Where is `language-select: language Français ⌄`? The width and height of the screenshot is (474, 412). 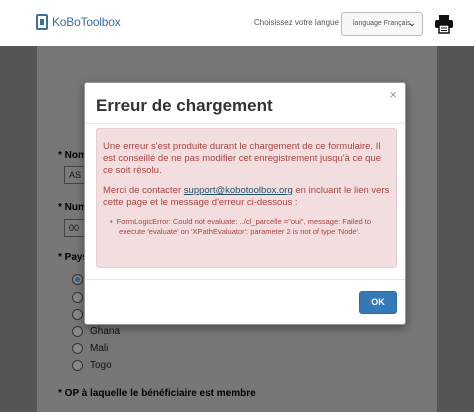
language-select: language Français ⌄ is located at coordinates (382, 24).